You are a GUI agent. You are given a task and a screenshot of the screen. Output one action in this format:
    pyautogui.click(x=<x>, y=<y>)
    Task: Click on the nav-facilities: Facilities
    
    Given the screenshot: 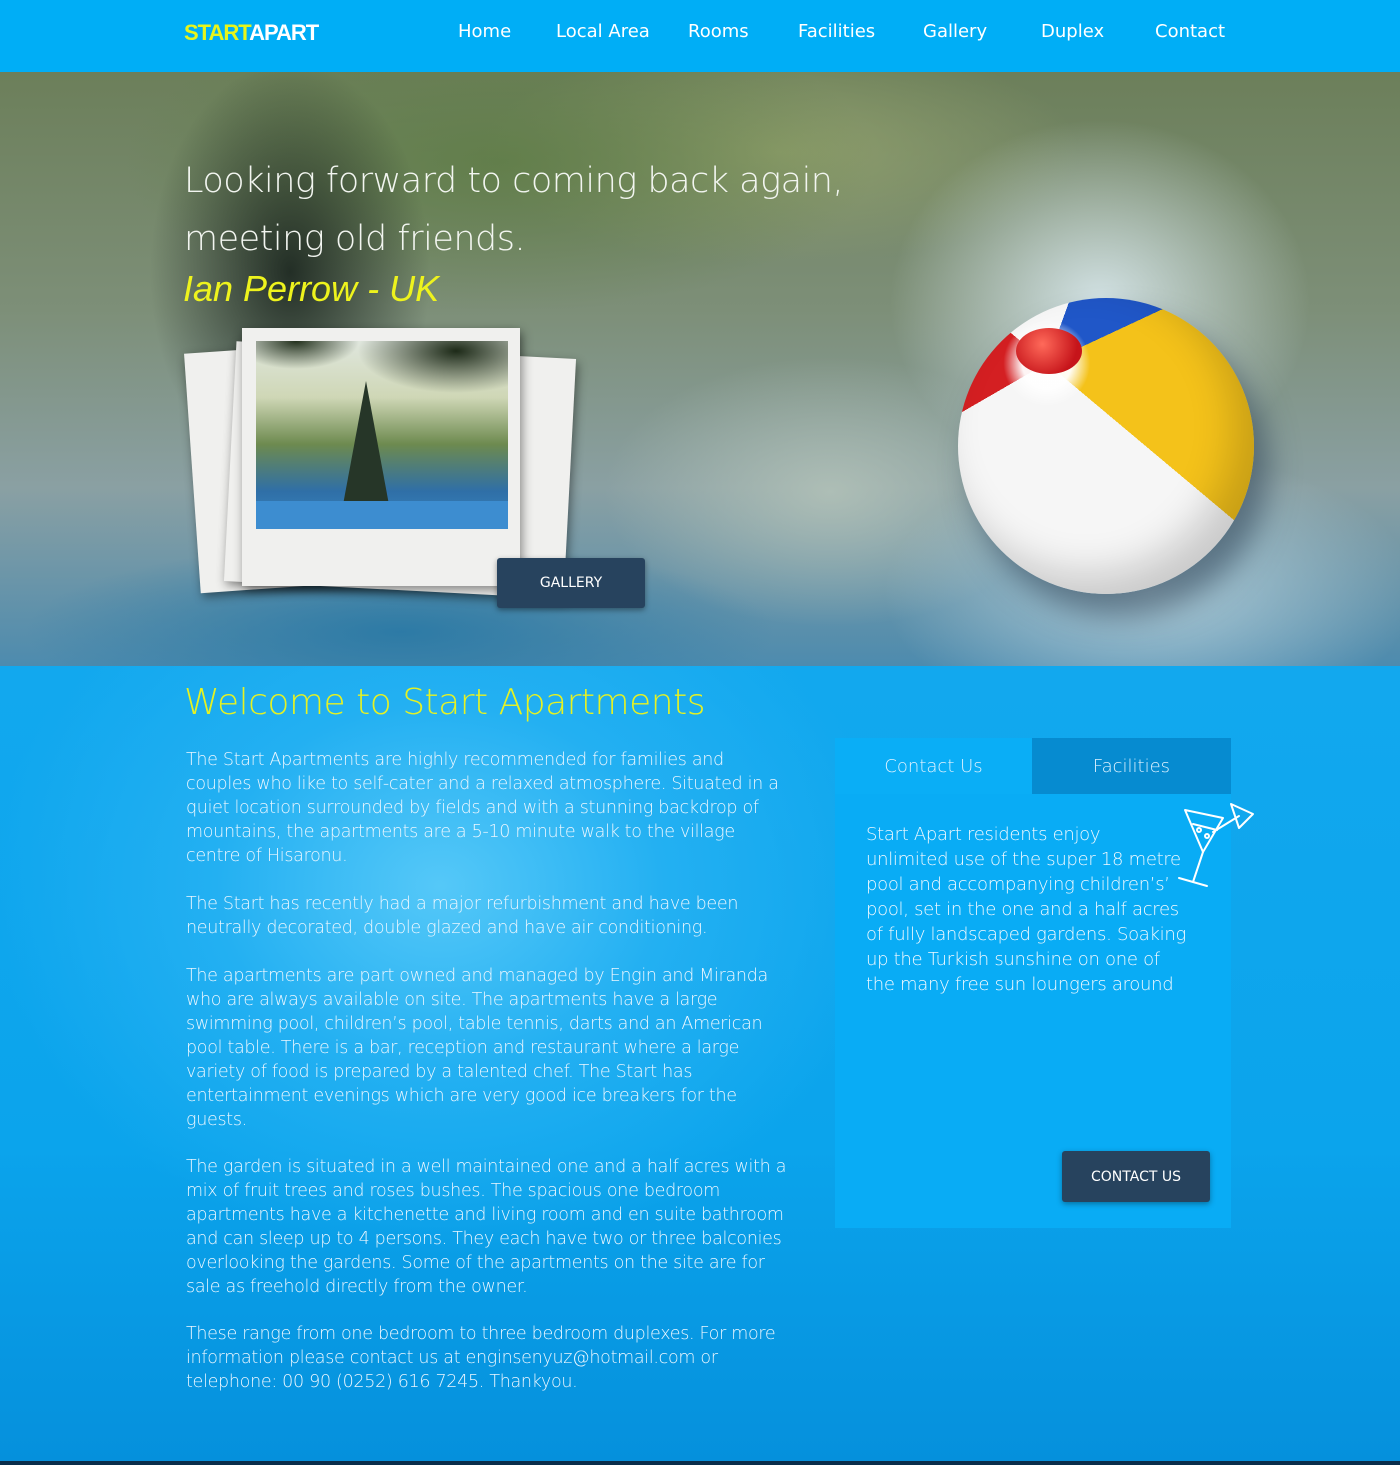 What is the action you would take?
    pyautogui.click(x=836, y=31)
    